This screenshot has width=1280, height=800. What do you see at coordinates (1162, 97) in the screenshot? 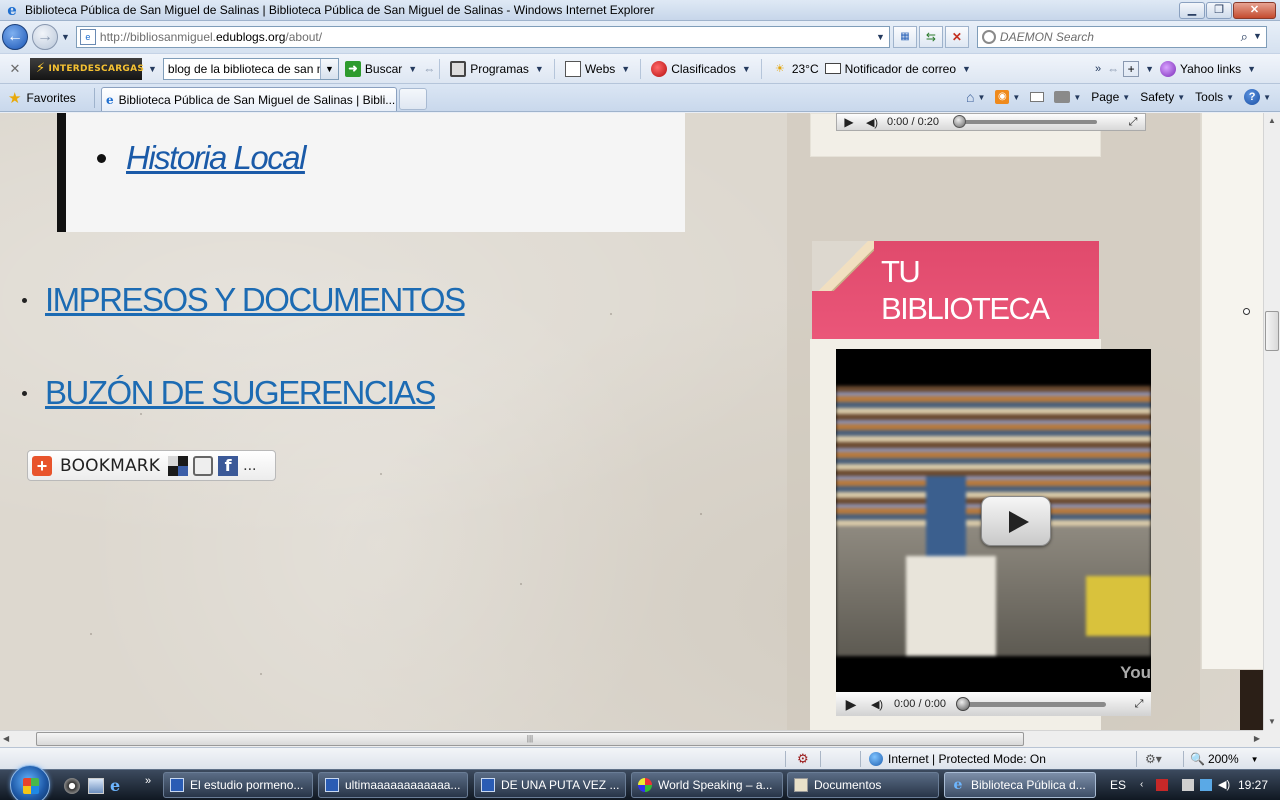
I see `safety-menu: Safety ▼` at bounding box center [1162, 97].